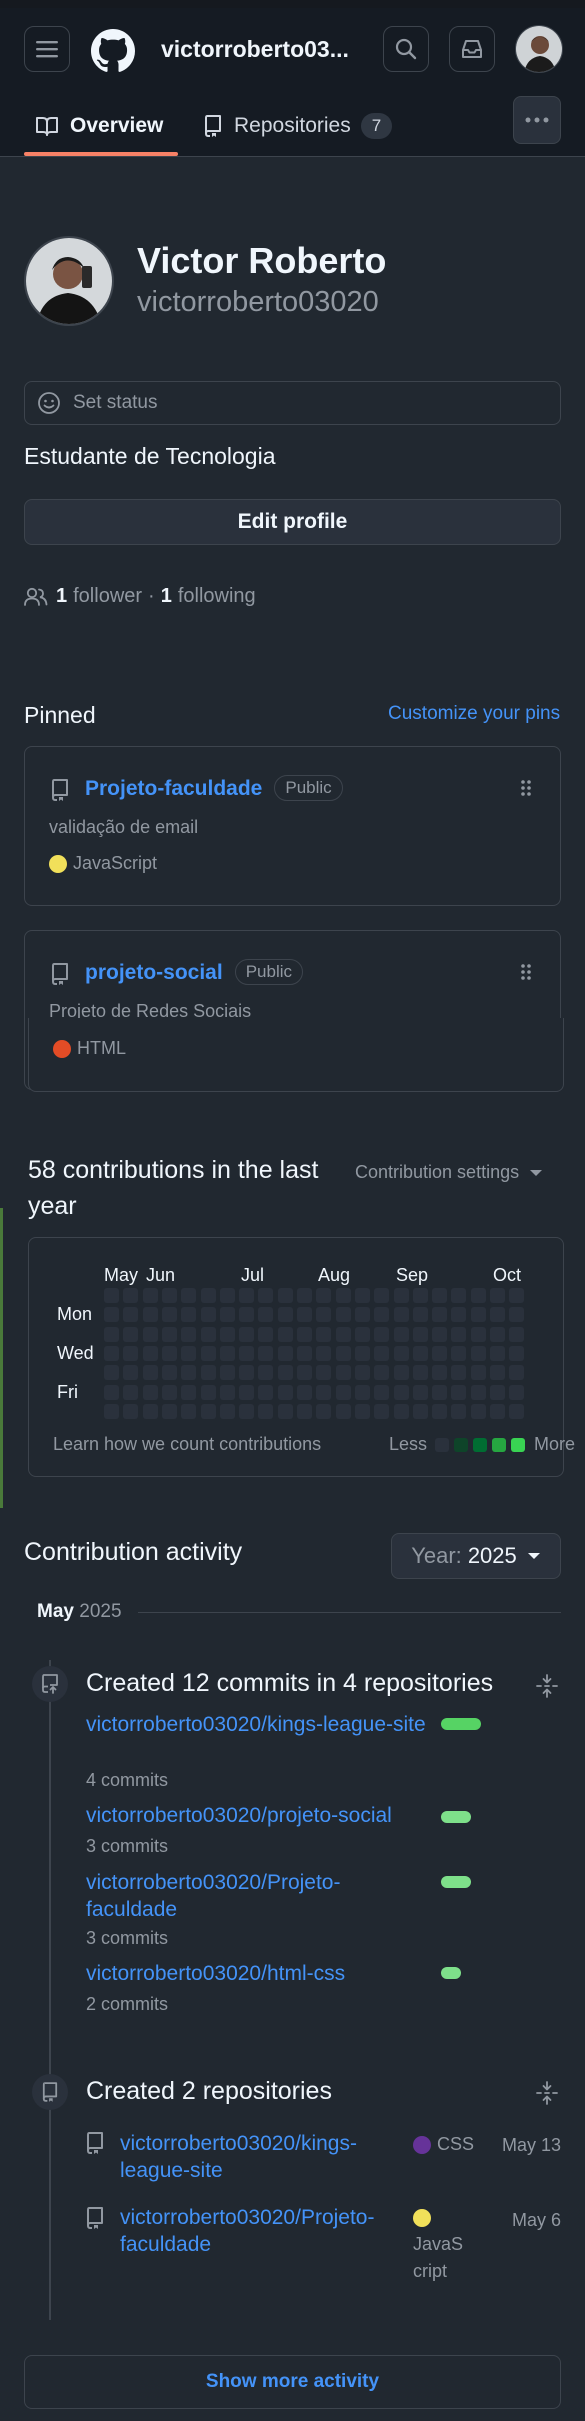 Image resolution: width=585 pixels, height=2421 pixels. Describe the element at coordinates (265, 2231) in the screenshot. I see `created-repo-link: victorroberto03020/Projeto-faculdade` at that location.